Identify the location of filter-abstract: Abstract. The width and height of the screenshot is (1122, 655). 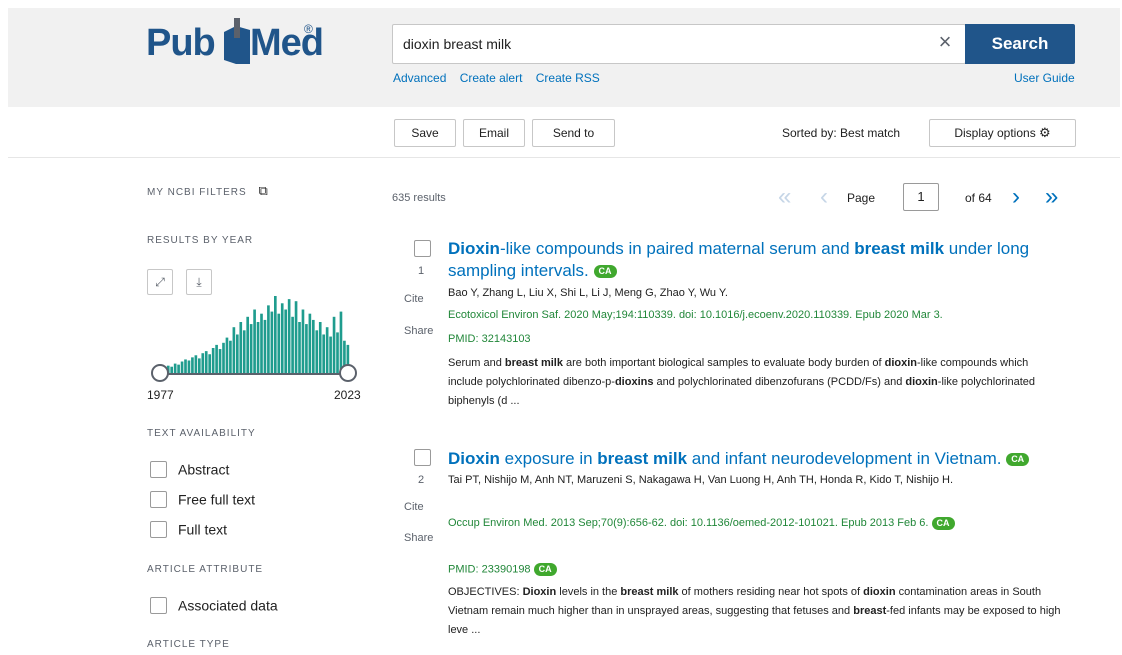
(189, 469).